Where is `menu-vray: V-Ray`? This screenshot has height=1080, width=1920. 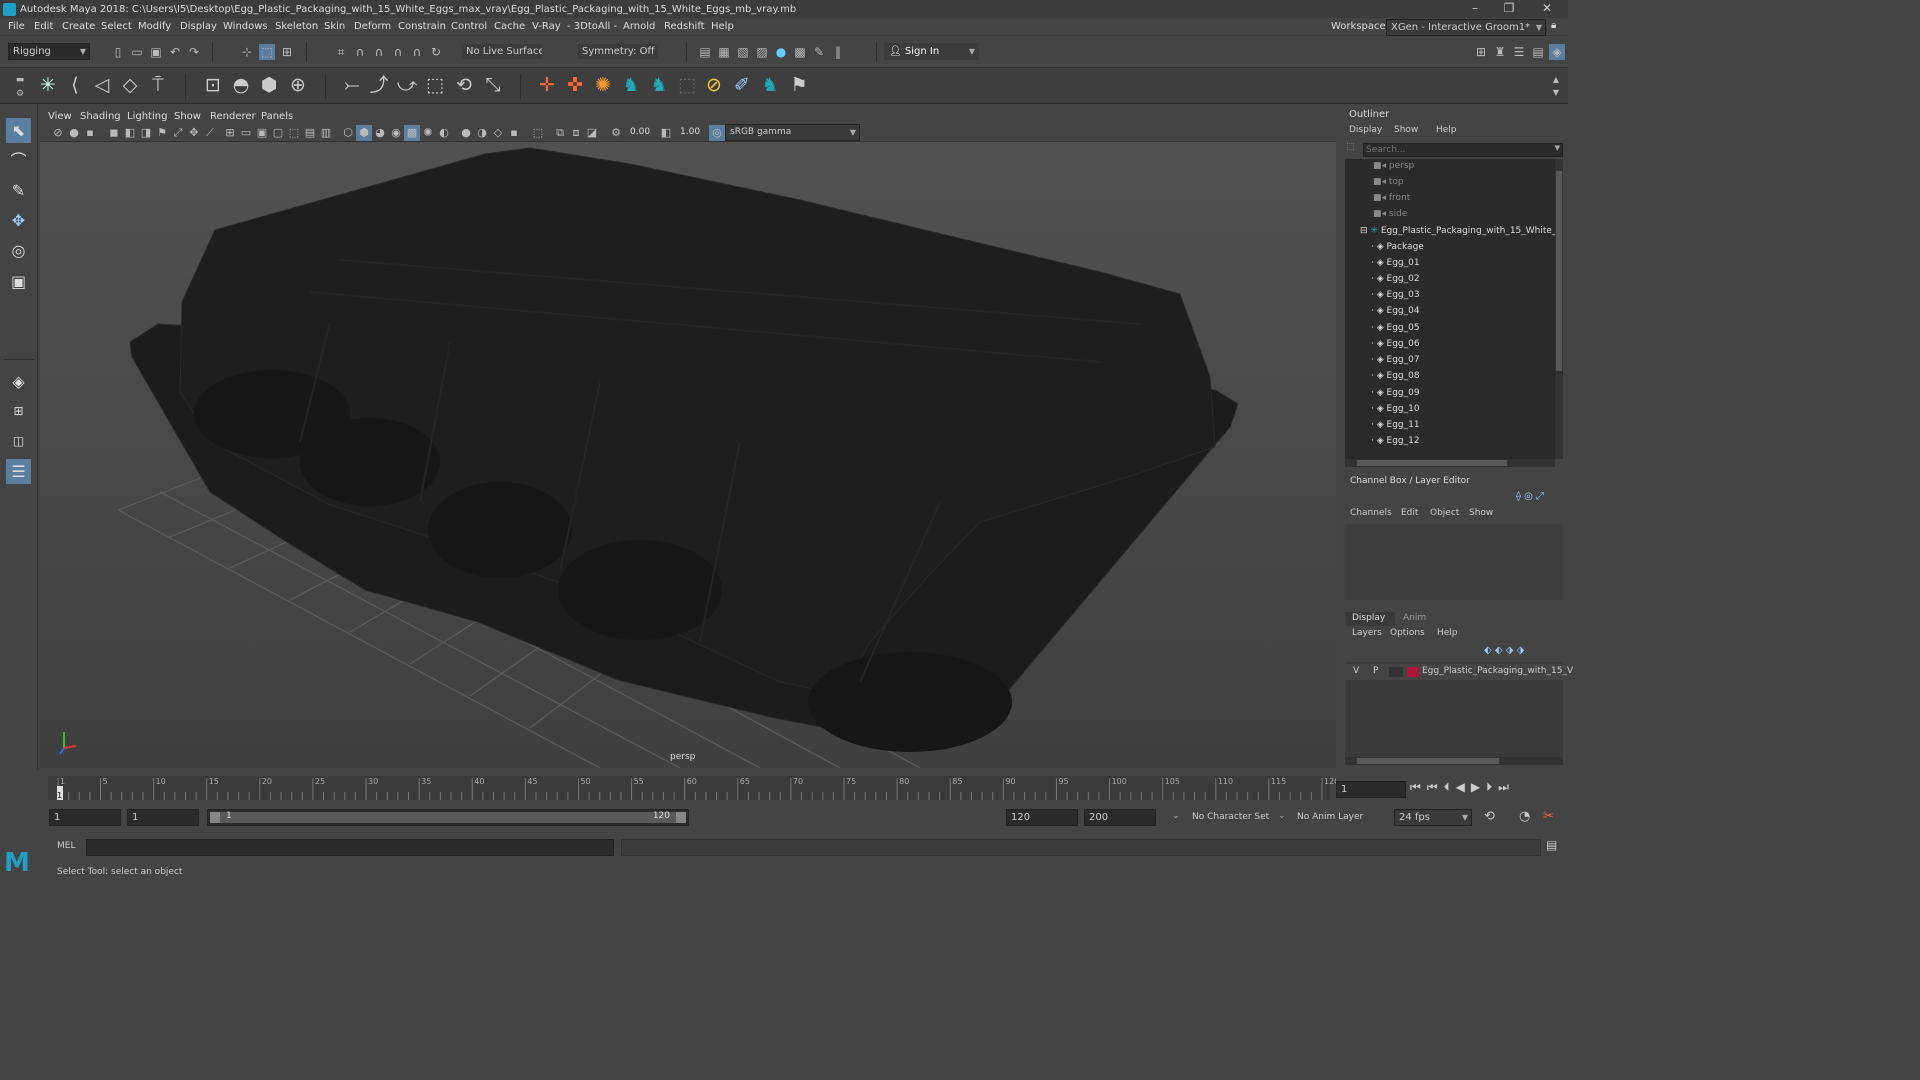 menu-vray: V-Ray is located at coordinates (546, 26).